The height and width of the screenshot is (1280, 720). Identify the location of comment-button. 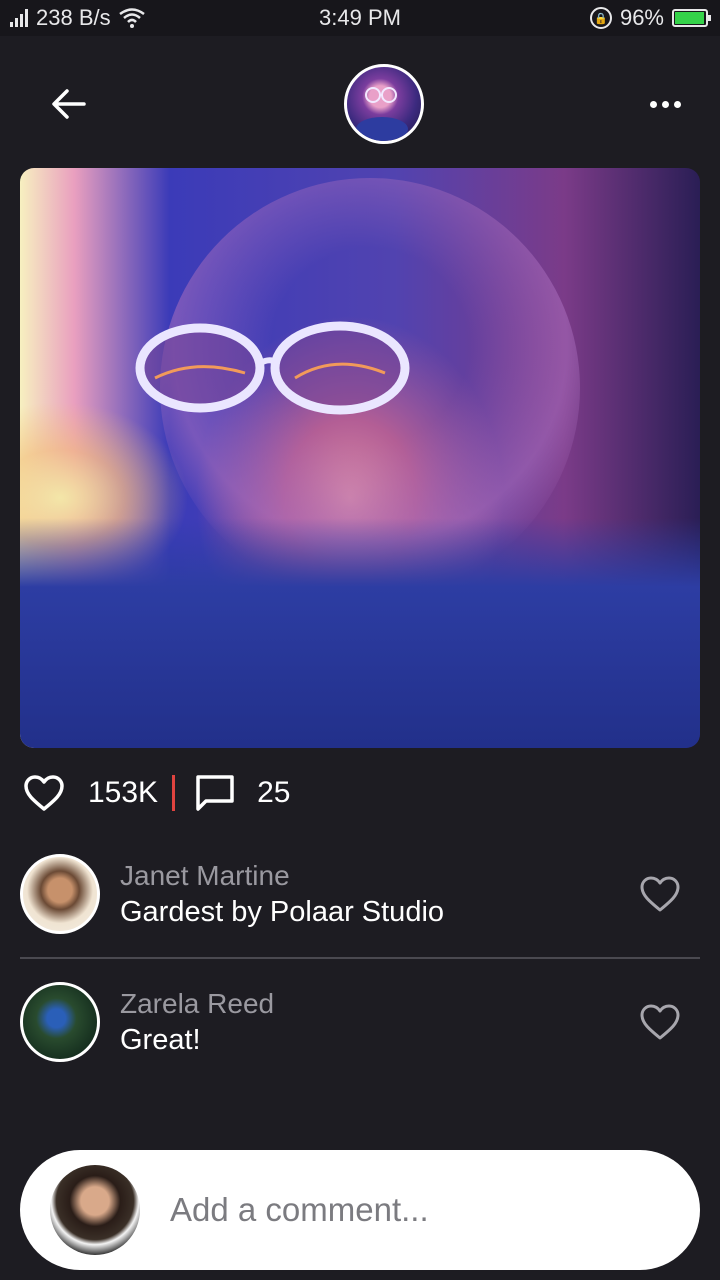
(215, 793).